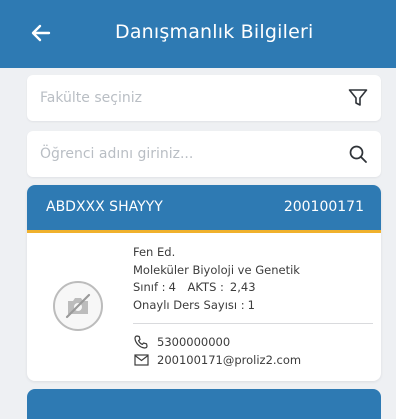  I want to click on back-button, so click(41, 33).